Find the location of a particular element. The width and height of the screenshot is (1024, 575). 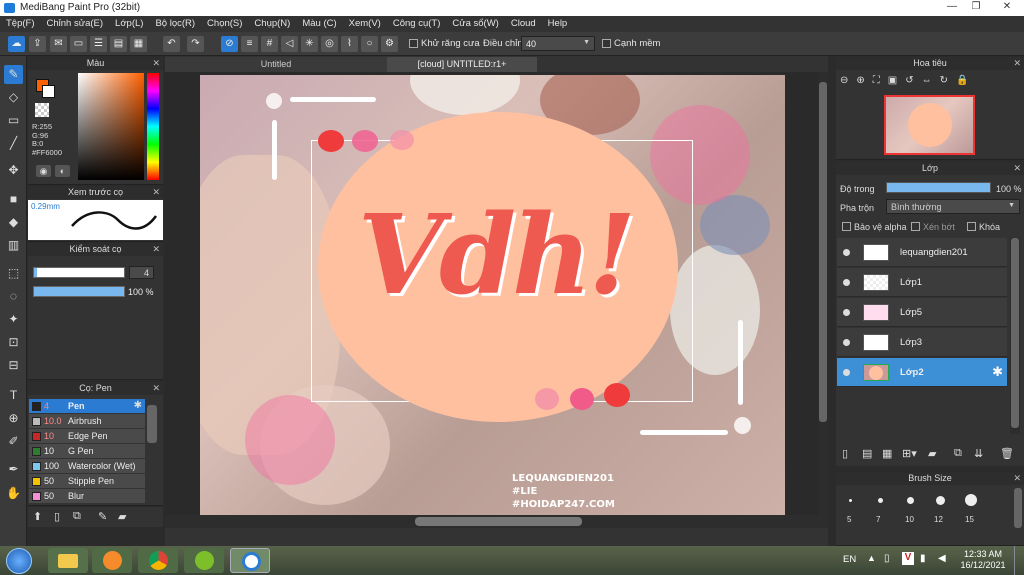

select-tool-icon: ⬚ is located at coordinates (13, 273).